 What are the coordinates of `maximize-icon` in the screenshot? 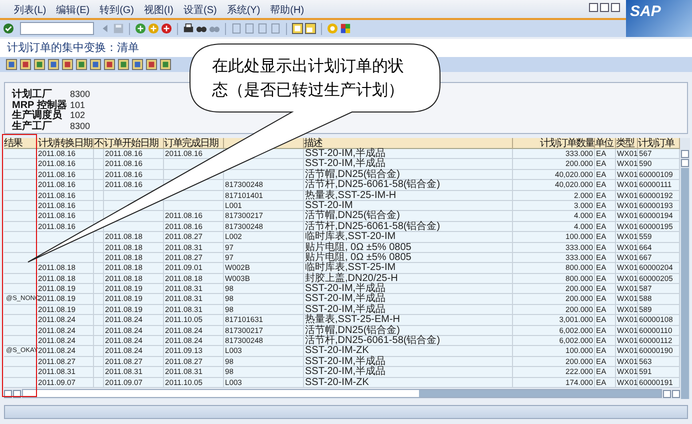 It's located at (604, 7).